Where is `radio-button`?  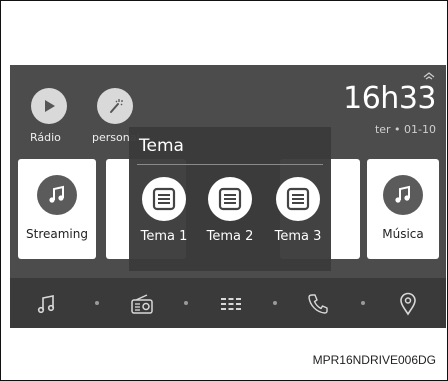 radio-button is located at coordinates (49, 106).